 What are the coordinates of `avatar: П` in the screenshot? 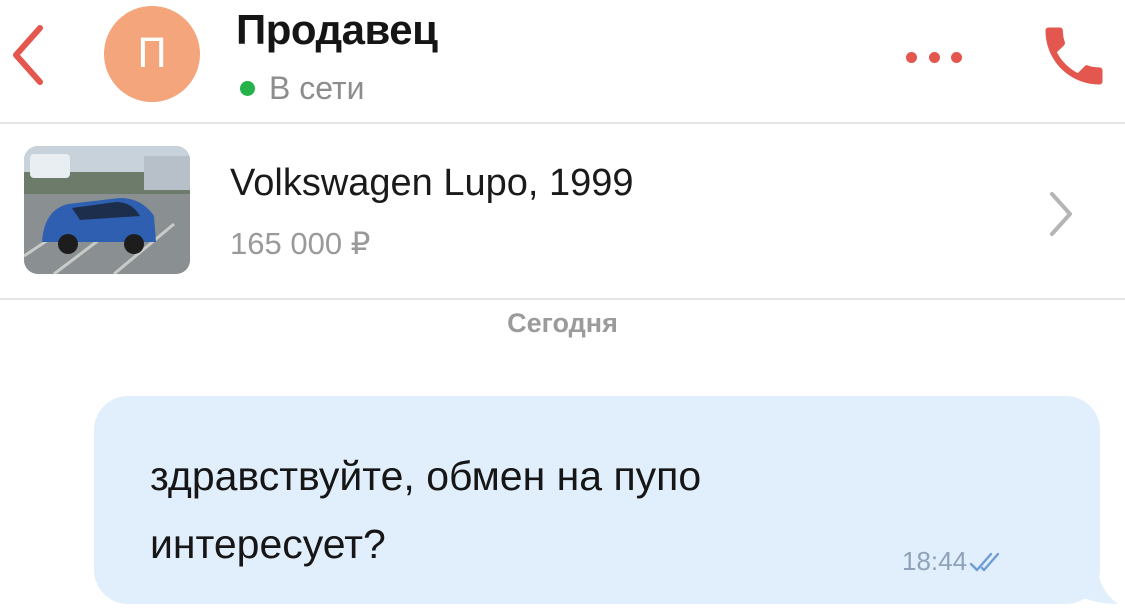 It's located at (152, 54).